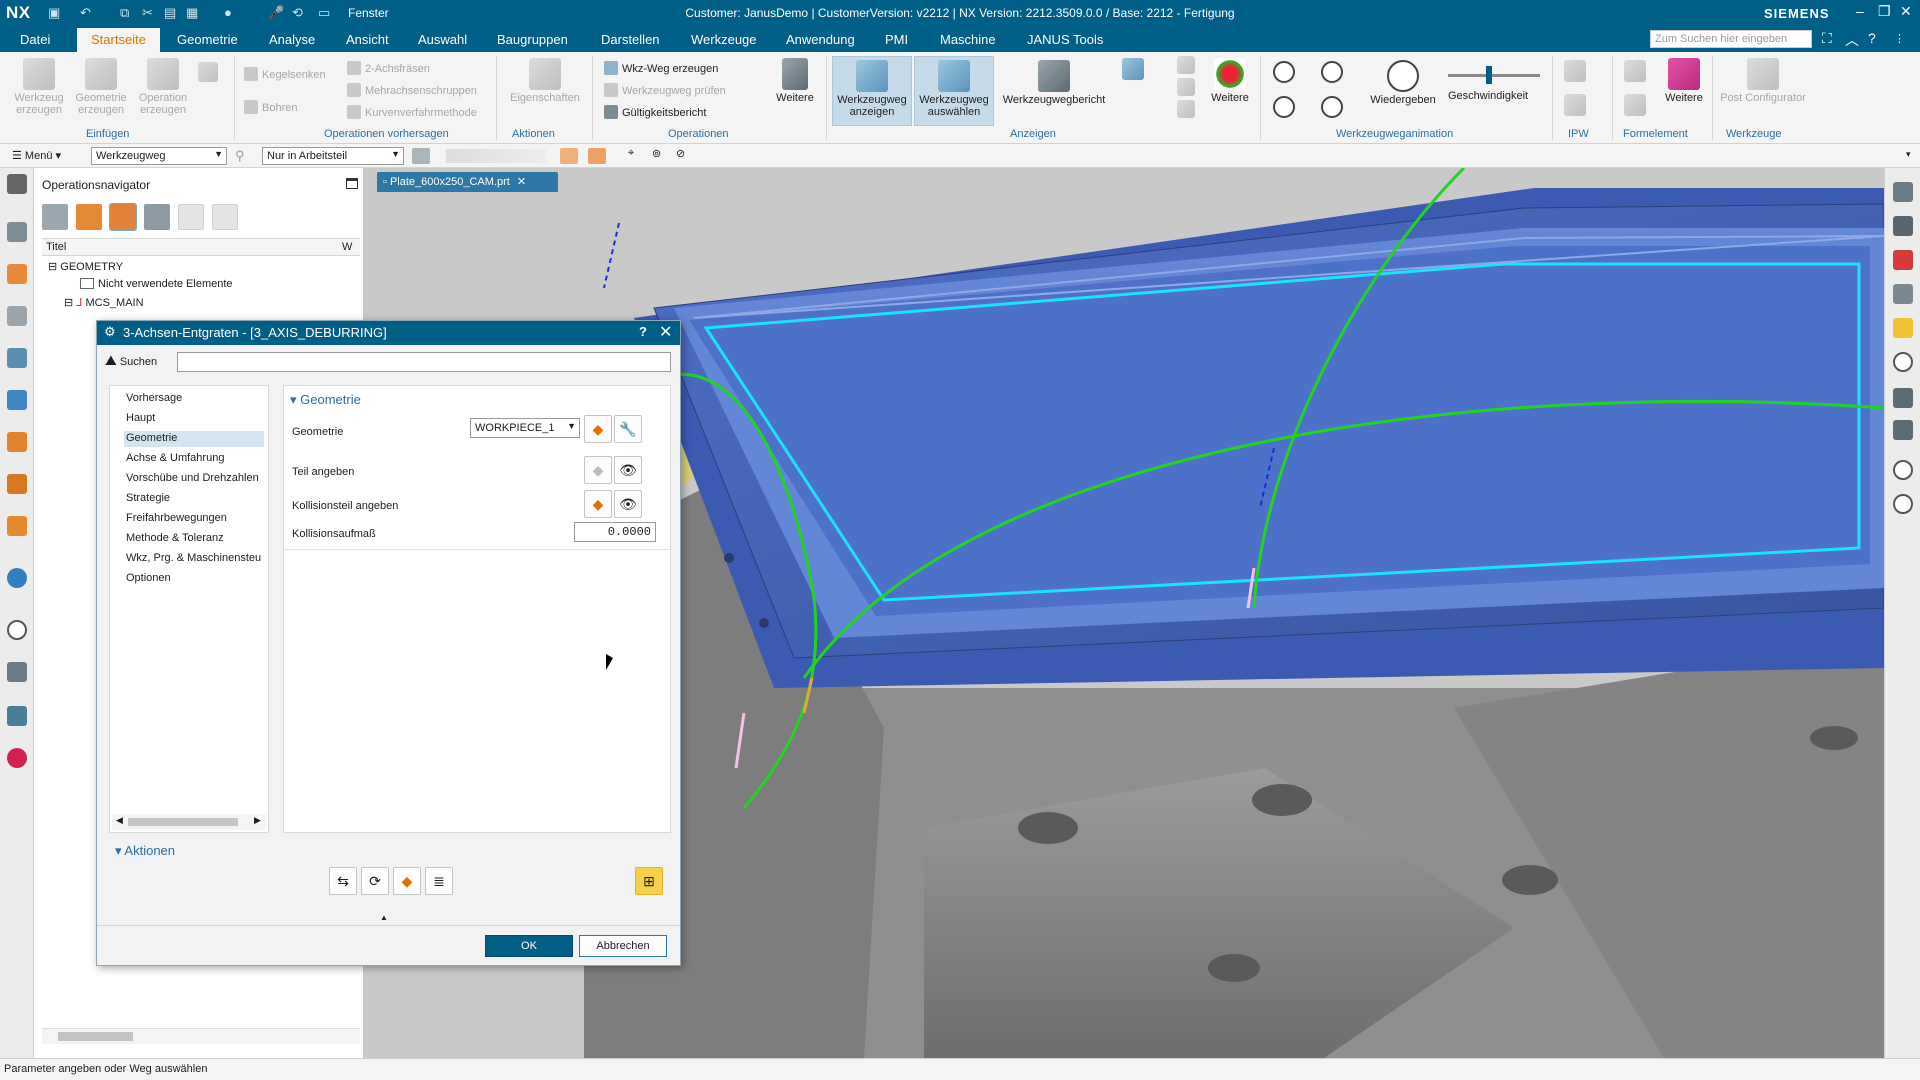  I want to click on operations-more-button: Weitere, so click(795, 81).